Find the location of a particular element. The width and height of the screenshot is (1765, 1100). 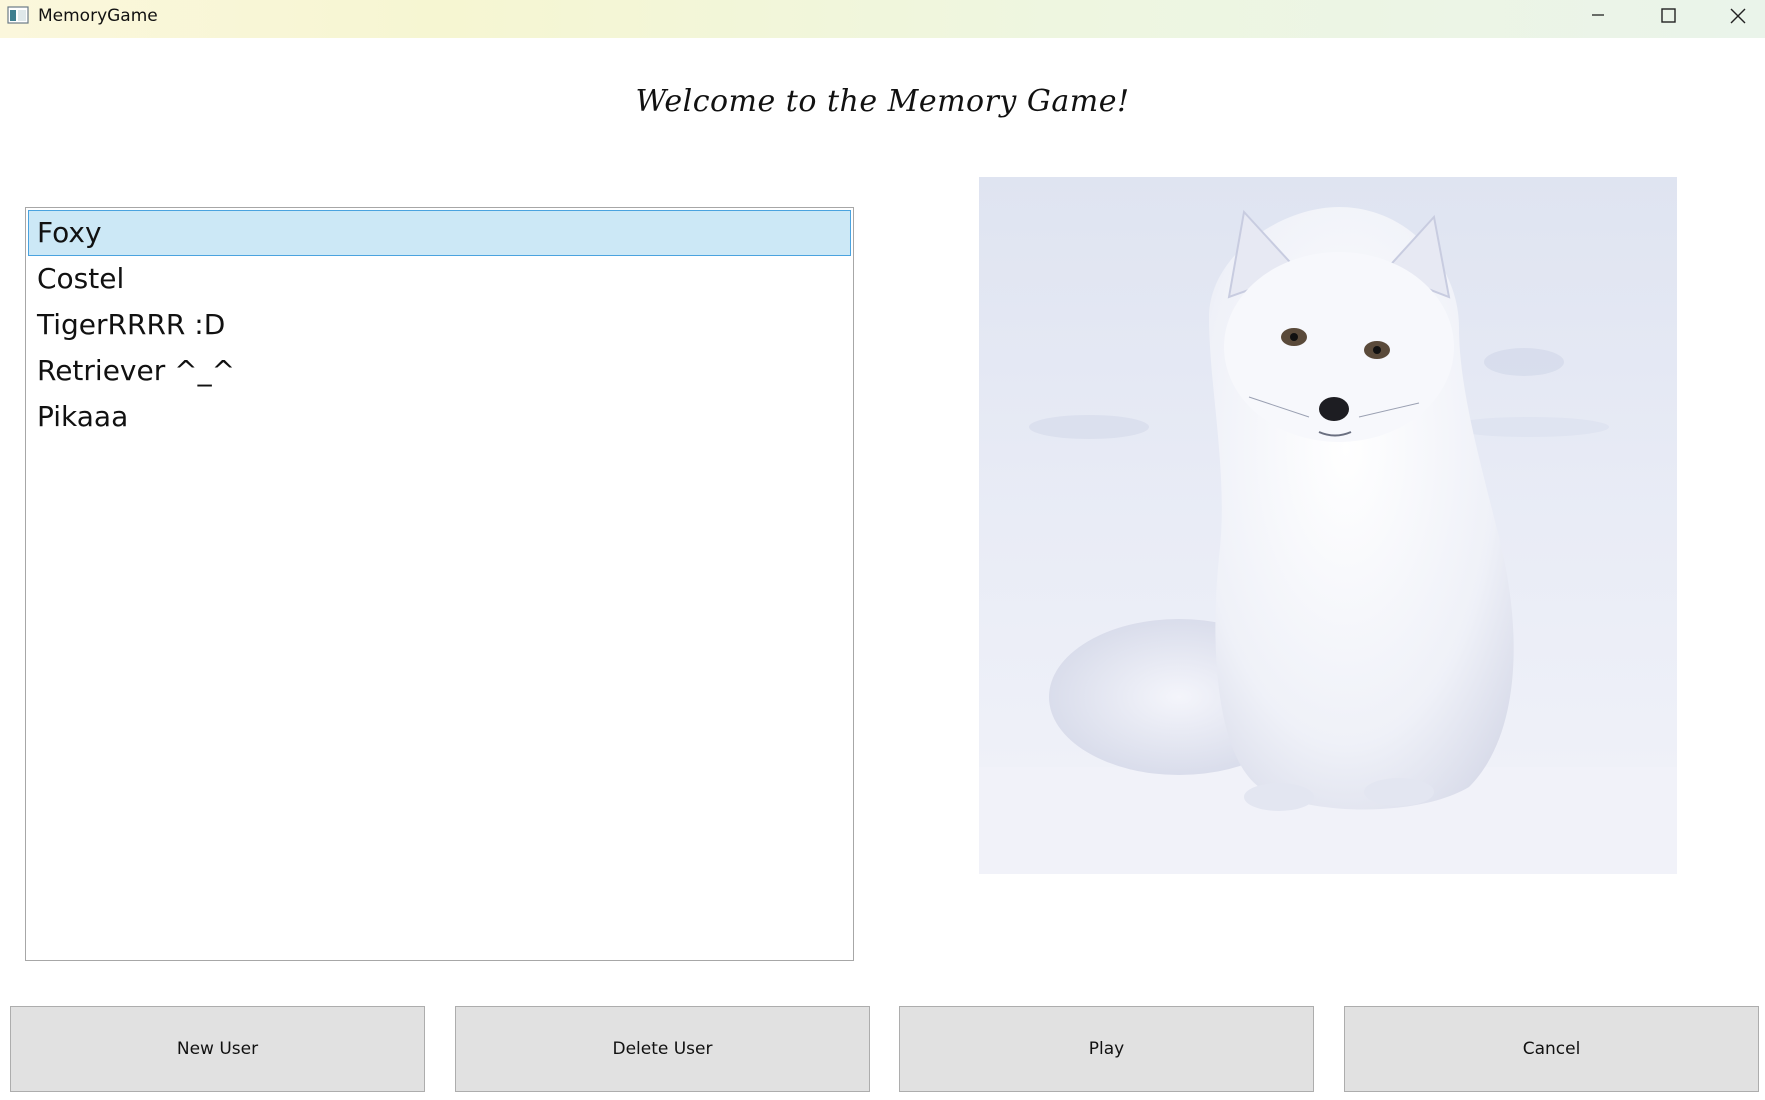

window-title: MemoryGame is located at coordinates (98, 16).